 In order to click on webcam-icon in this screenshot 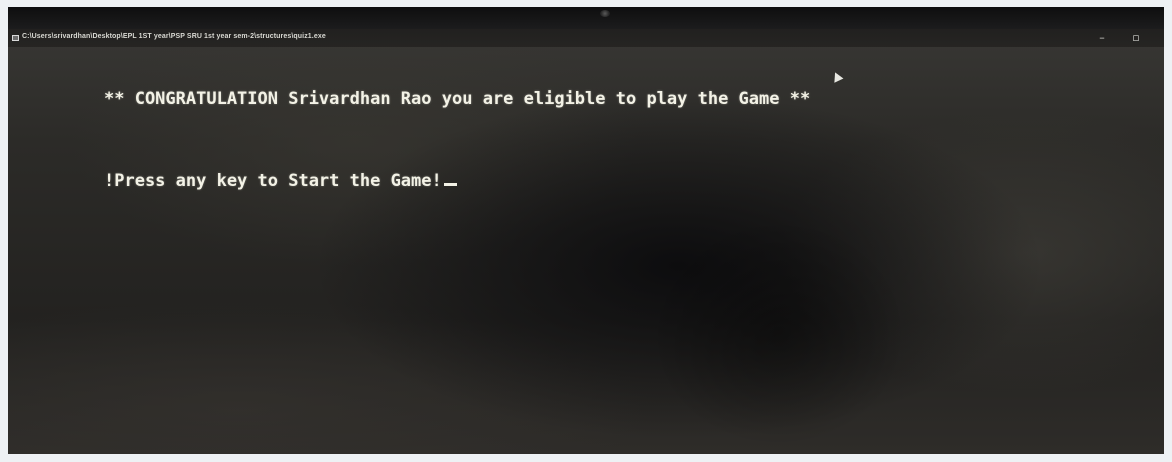, I will do `click(605, 13)`.